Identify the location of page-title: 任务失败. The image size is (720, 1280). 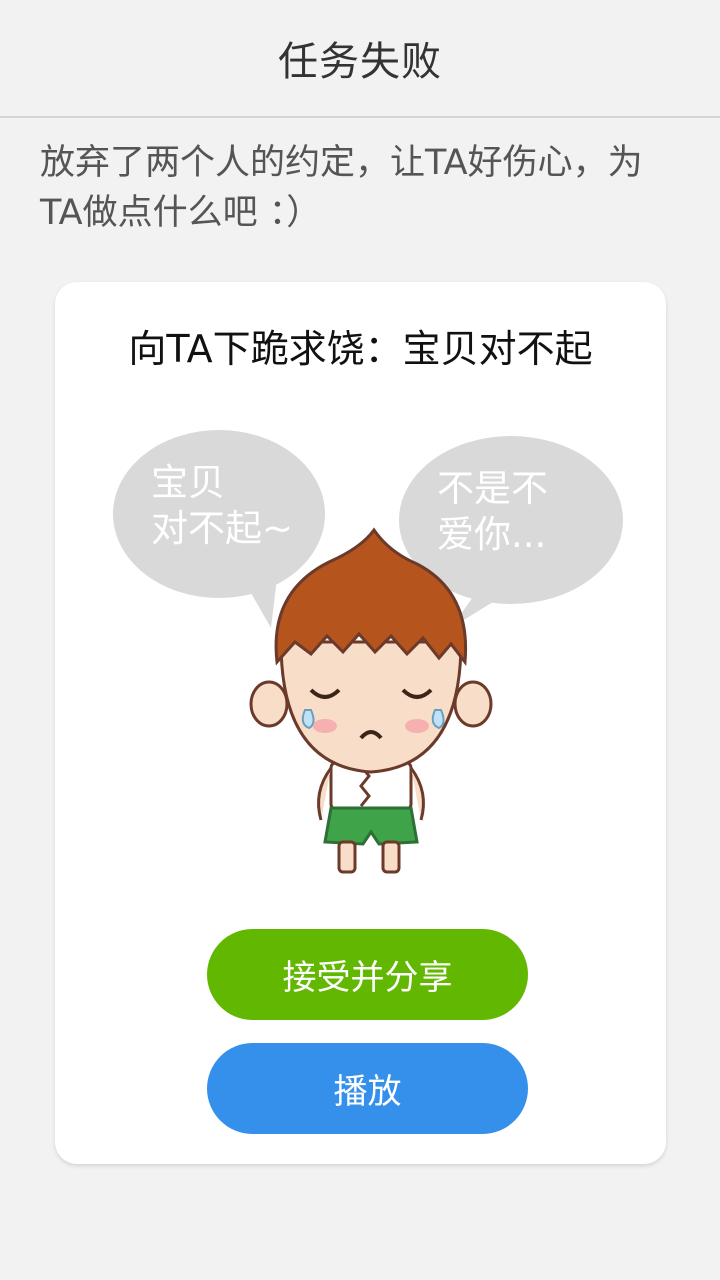
(360, 62).